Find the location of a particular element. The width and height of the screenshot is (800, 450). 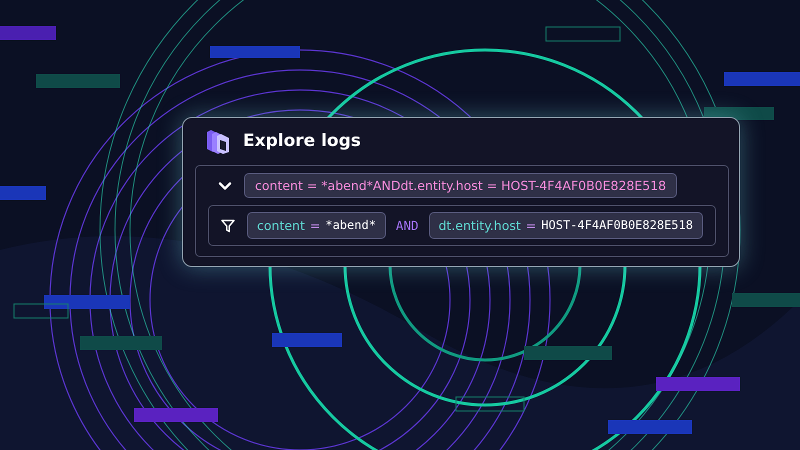

filter-value: HOST-4F4AF0B0E828E518 is located at coordinates (617, 225).